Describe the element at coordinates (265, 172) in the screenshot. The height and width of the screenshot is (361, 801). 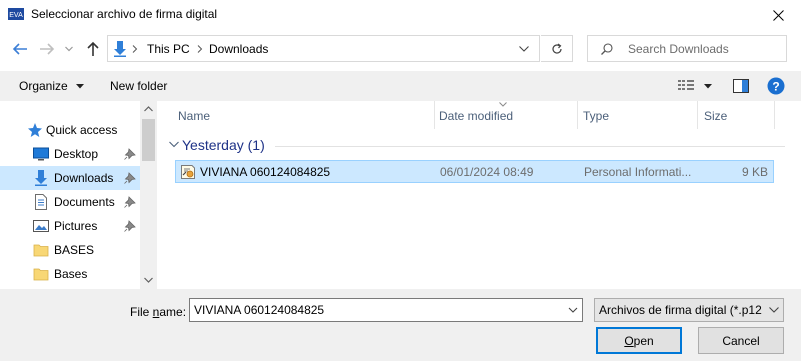
I see `file-name: VIVIANA 060124084825` at that location.